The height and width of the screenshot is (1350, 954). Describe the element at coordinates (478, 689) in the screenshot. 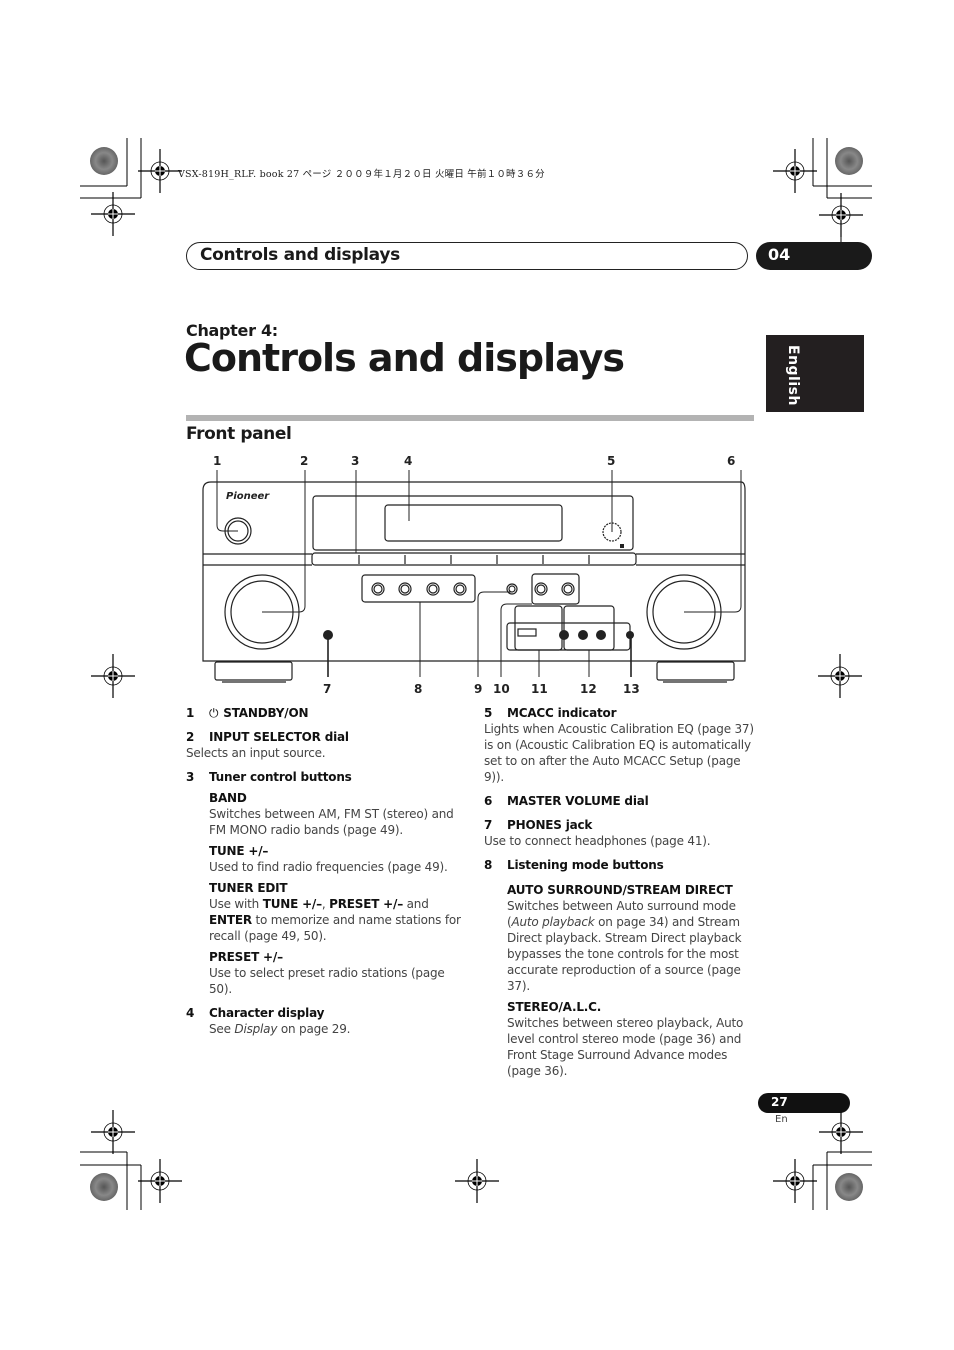

I see `callout-9: 9` at that location.